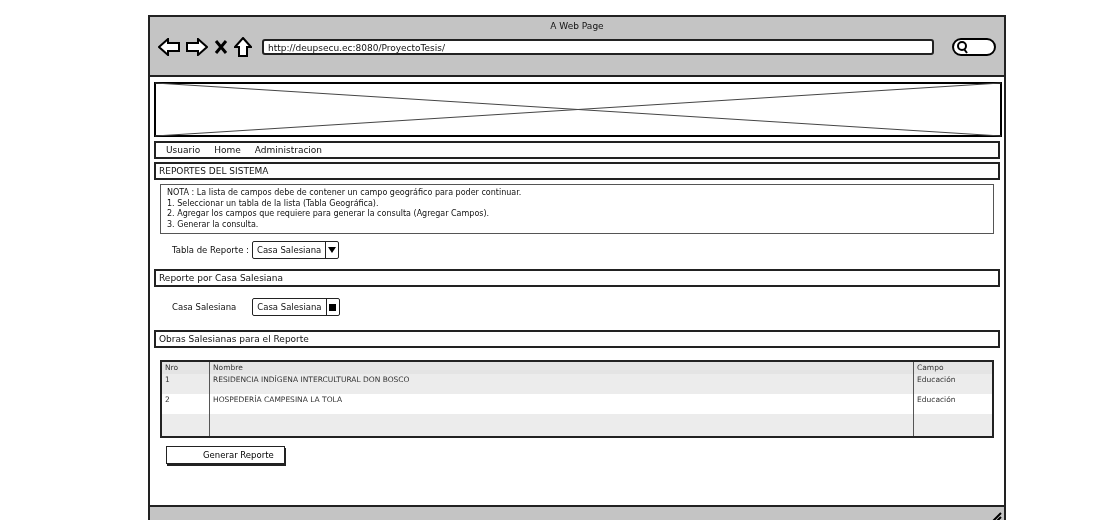  What do you see at coordinates (295, 250) in the screenshot?
I see `table-dropdown: Casa Salesiana` at bounding box center [295, 250].